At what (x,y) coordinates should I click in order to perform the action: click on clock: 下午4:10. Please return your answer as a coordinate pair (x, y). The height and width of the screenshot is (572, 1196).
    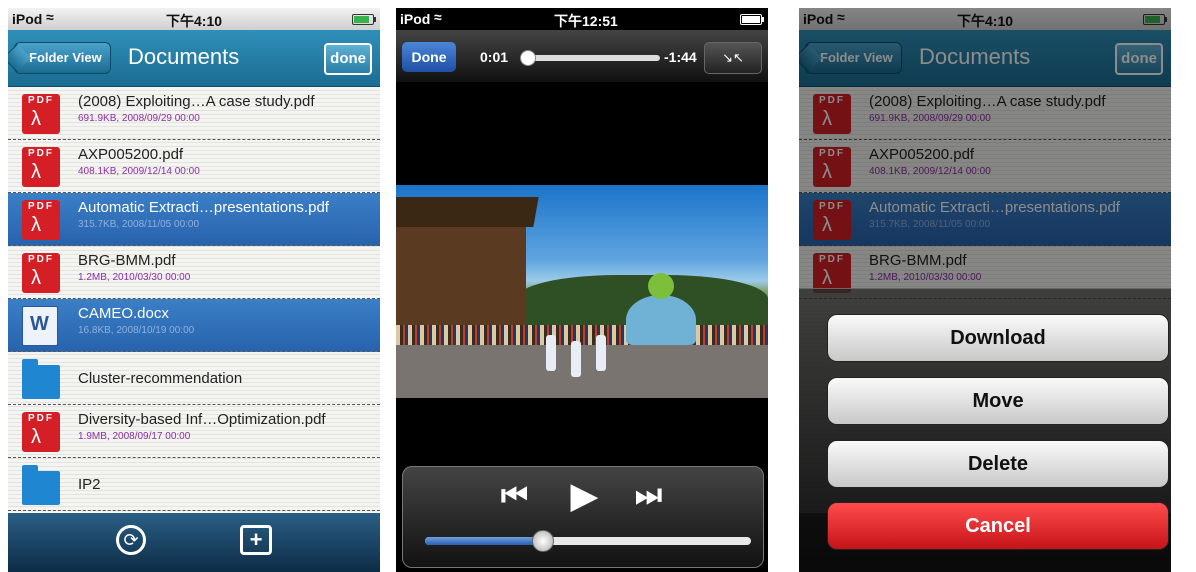
    Looking at the image, I should click on (194, 21).